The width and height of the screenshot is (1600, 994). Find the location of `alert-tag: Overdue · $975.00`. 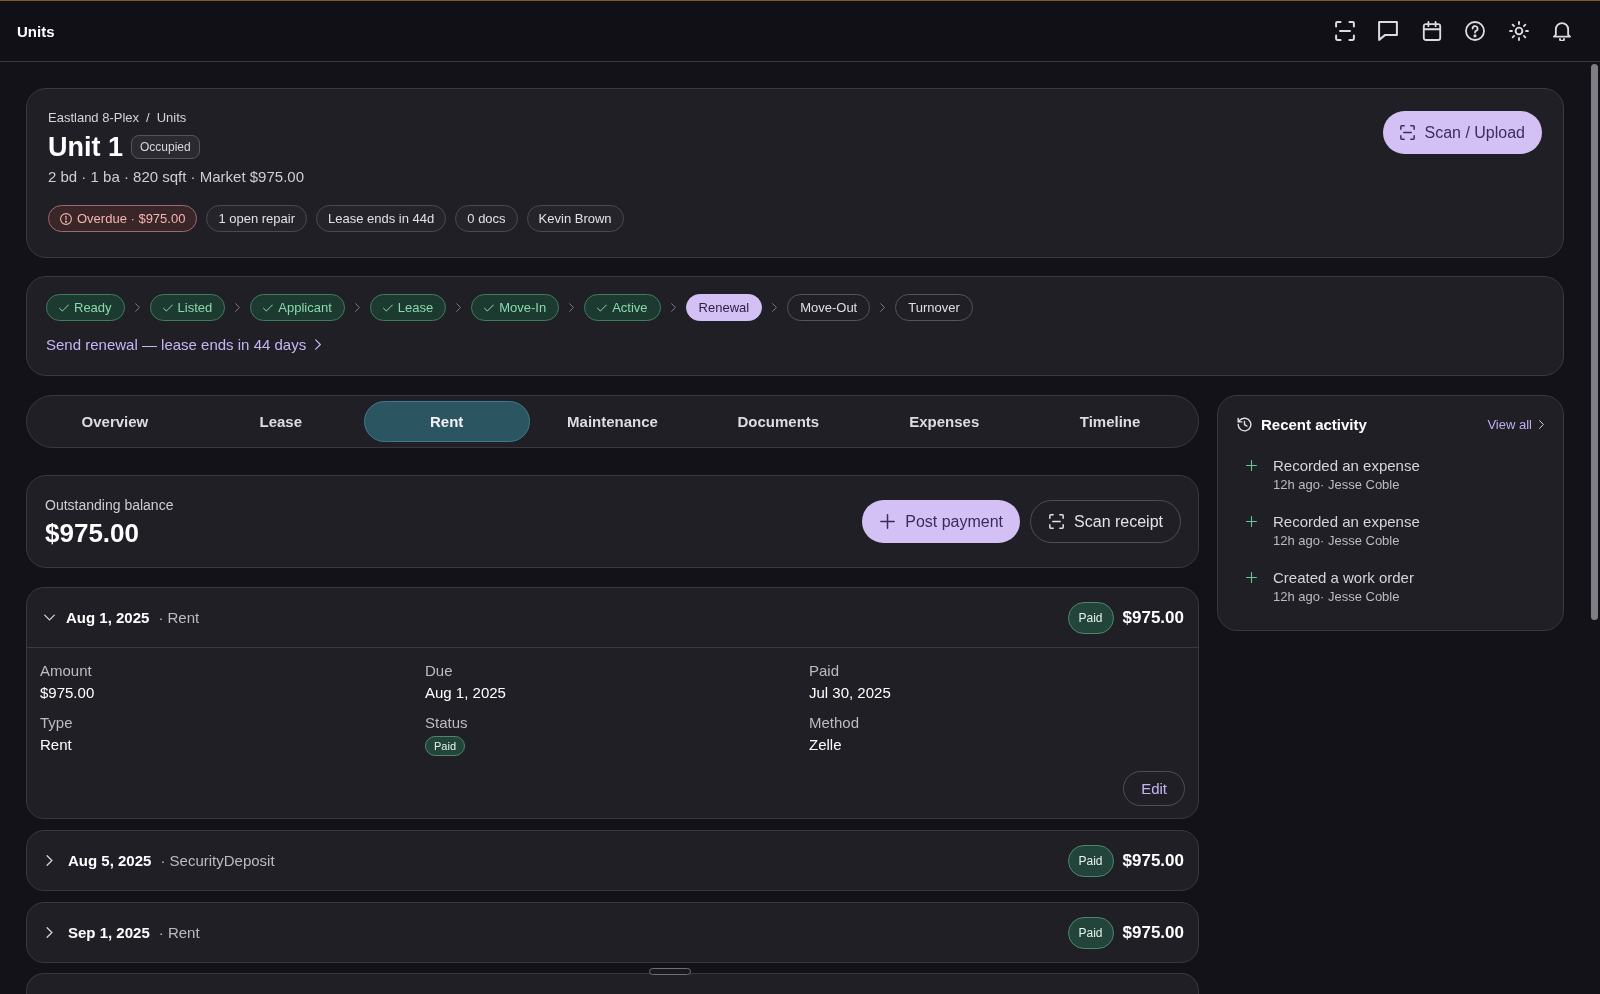

alert-tag: Overdue · $975.00 is located at coordinates (123, 218).